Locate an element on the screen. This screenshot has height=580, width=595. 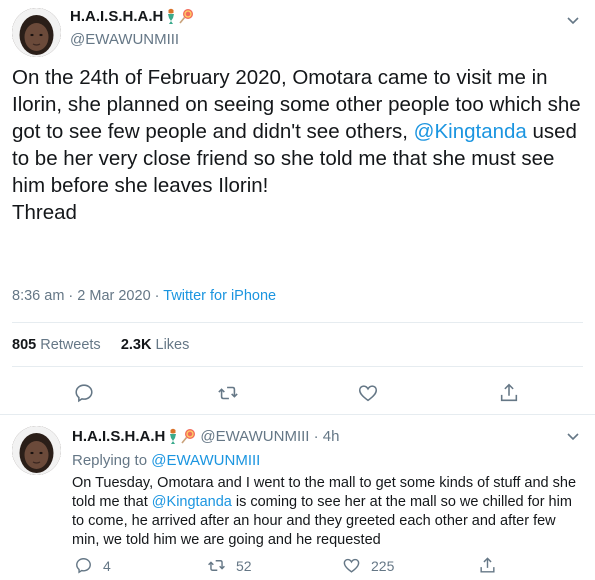
reply-action: 4 is located at coordinates (92, 565).